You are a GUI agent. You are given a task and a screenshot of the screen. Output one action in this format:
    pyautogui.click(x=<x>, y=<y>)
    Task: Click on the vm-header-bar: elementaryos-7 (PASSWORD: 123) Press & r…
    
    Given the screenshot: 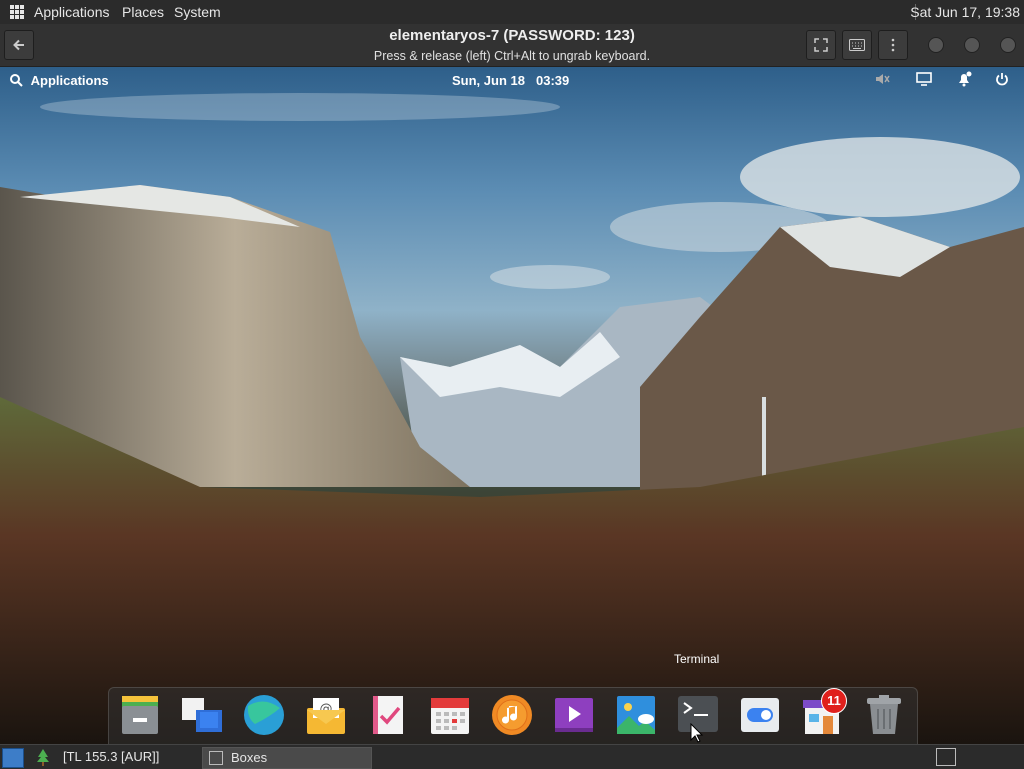 What is the action you would take?
    pyautogui.click(x=512, y=45)
    